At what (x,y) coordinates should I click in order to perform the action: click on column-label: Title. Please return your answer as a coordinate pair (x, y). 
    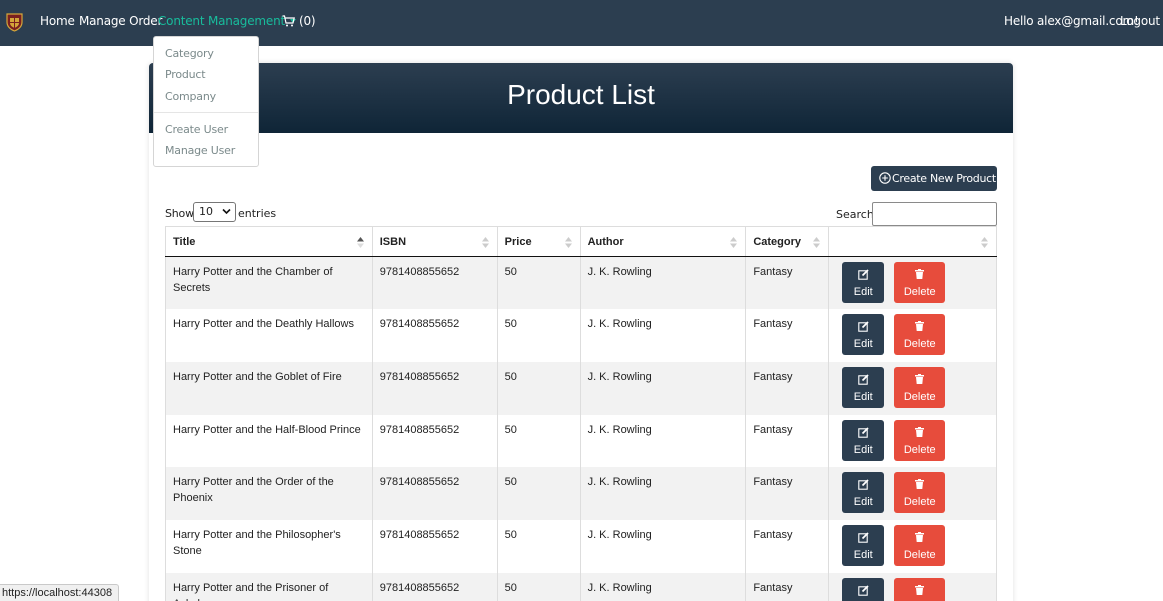
    Looking at the image, I should click on (184, 241).